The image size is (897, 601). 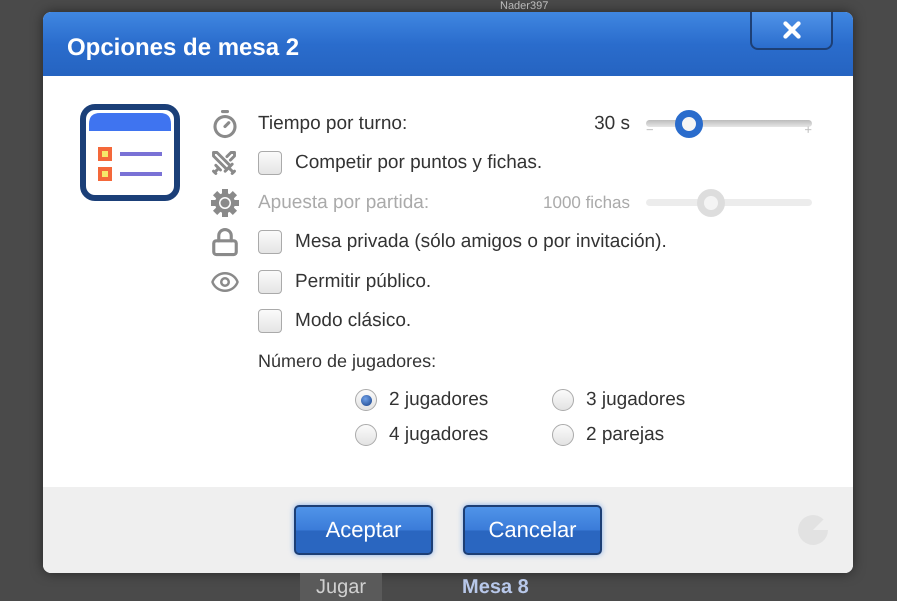 What do you see at coordinates (650, 129) in the screenshot?
I see `minus-label: −` at bounding box center [650, 129].